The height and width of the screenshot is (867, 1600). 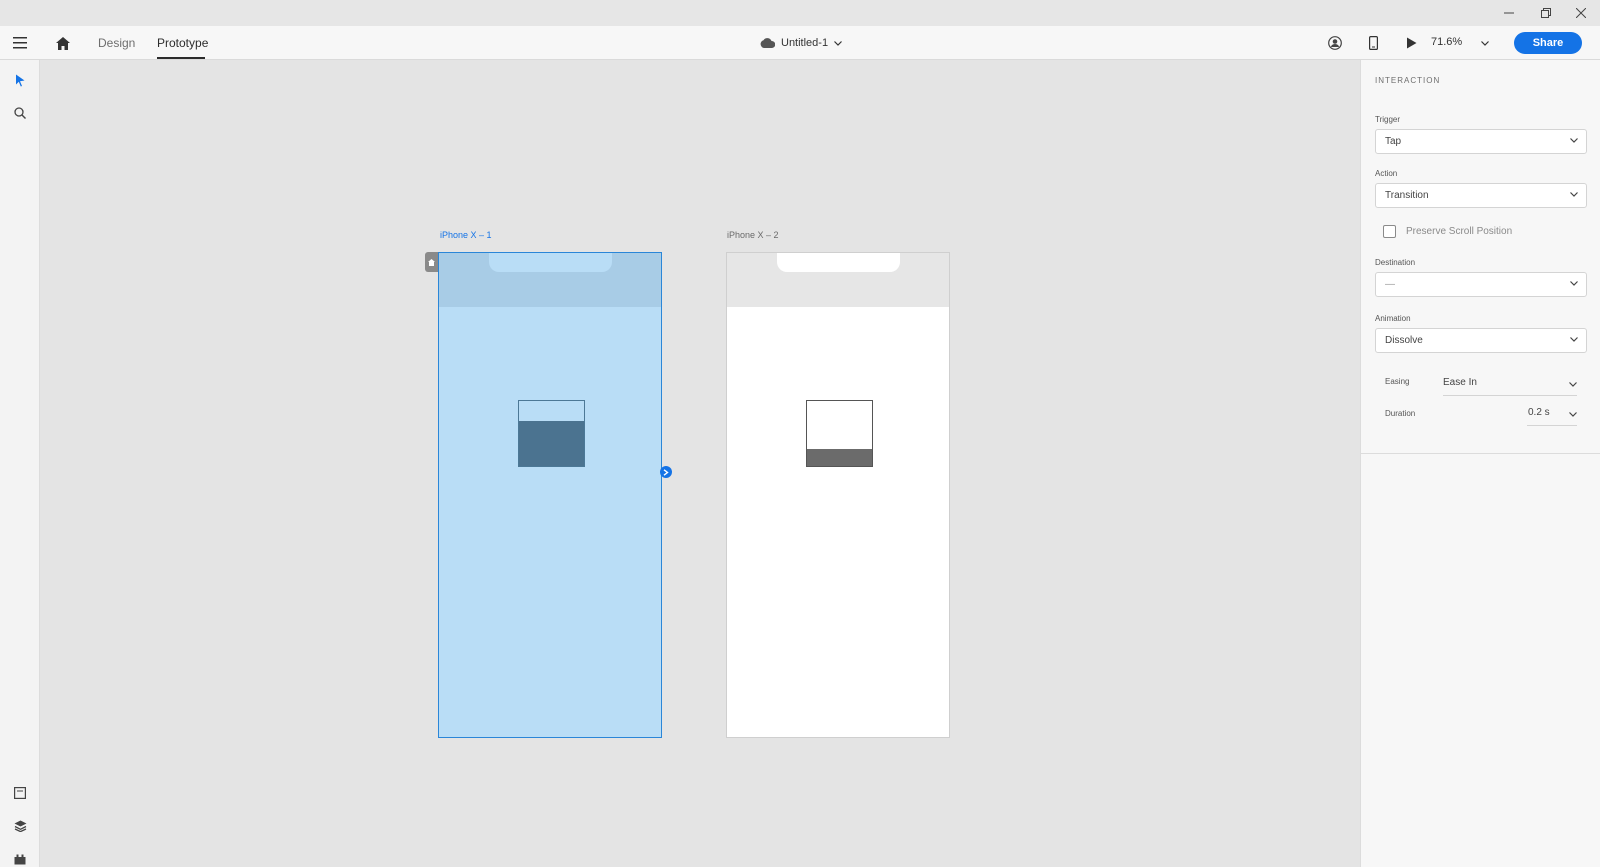 I want to click on plugins-icon, so click(x=20, y=859).